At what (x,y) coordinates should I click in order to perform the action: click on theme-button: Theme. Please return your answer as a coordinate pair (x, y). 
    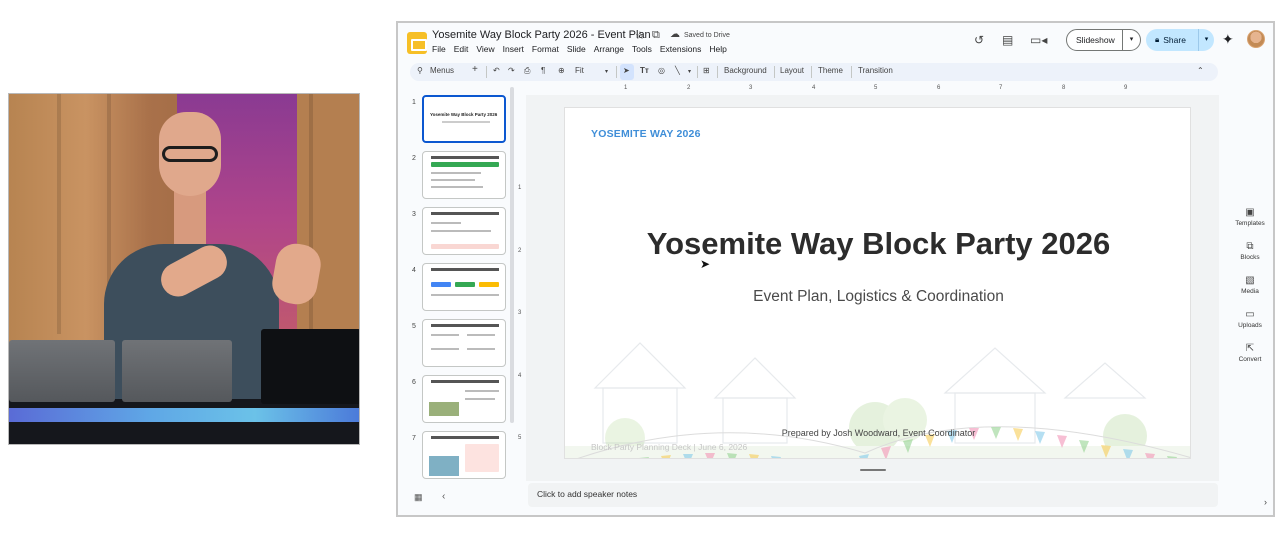
    Looking at the image, I should click on (830, 70).